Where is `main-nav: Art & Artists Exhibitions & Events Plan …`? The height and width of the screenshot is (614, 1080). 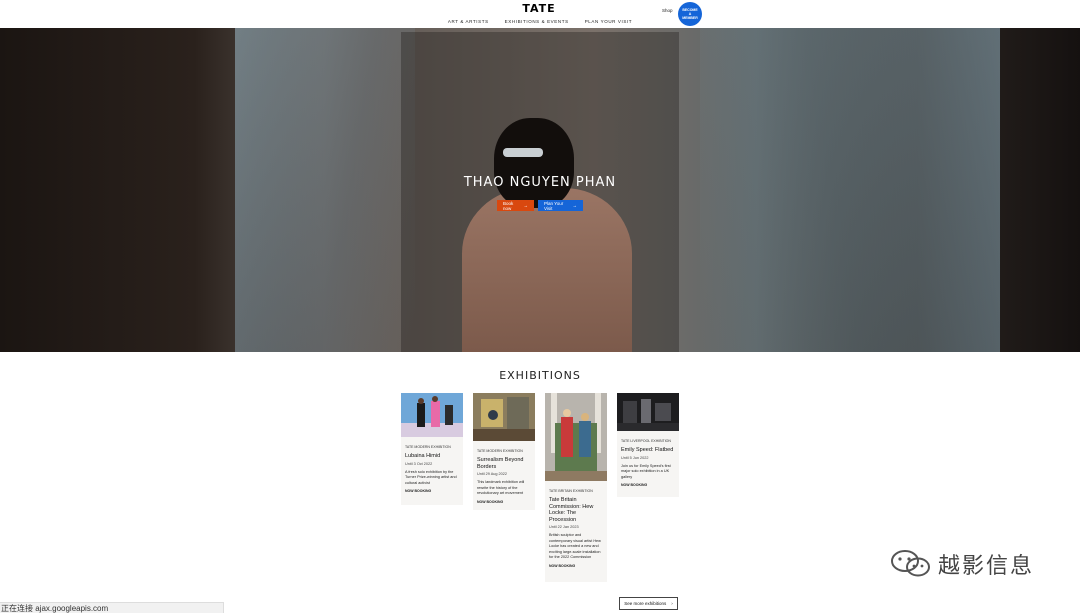
main-nav: Art & Artists Exhibitions & Events Plan … is located at coordinates (540, 21).